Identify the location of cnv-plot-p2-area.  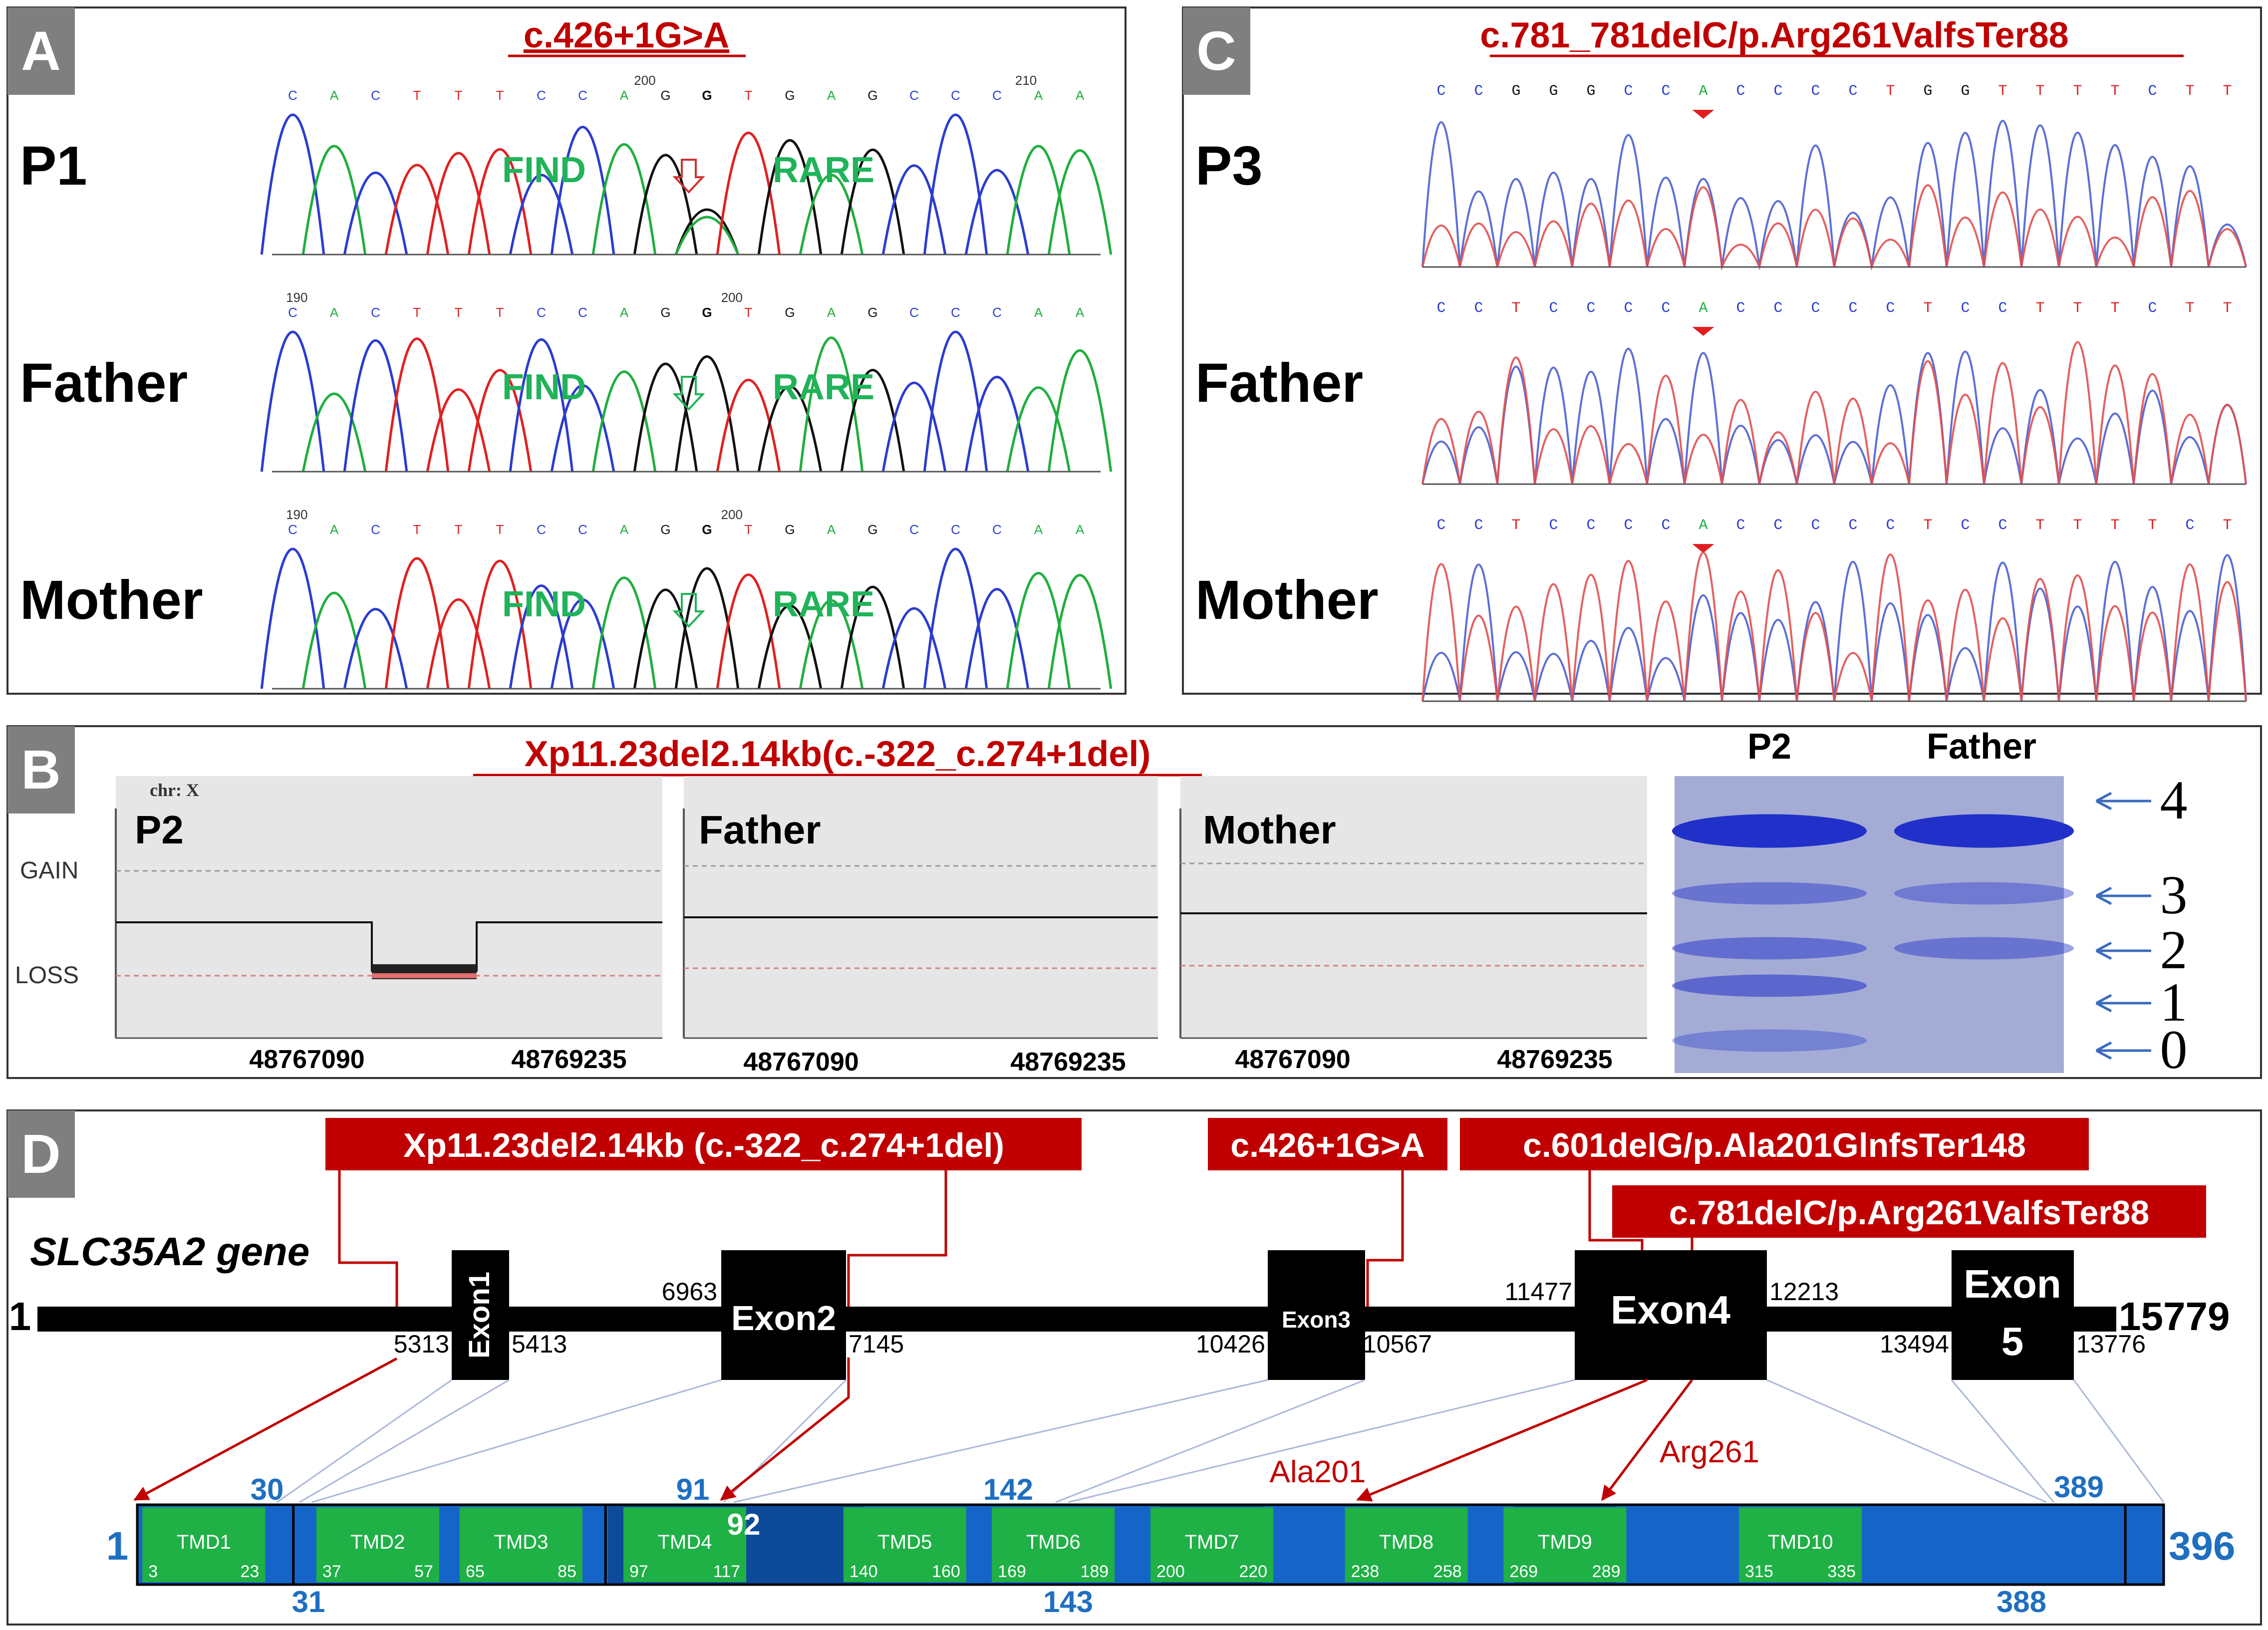
(389, 907).